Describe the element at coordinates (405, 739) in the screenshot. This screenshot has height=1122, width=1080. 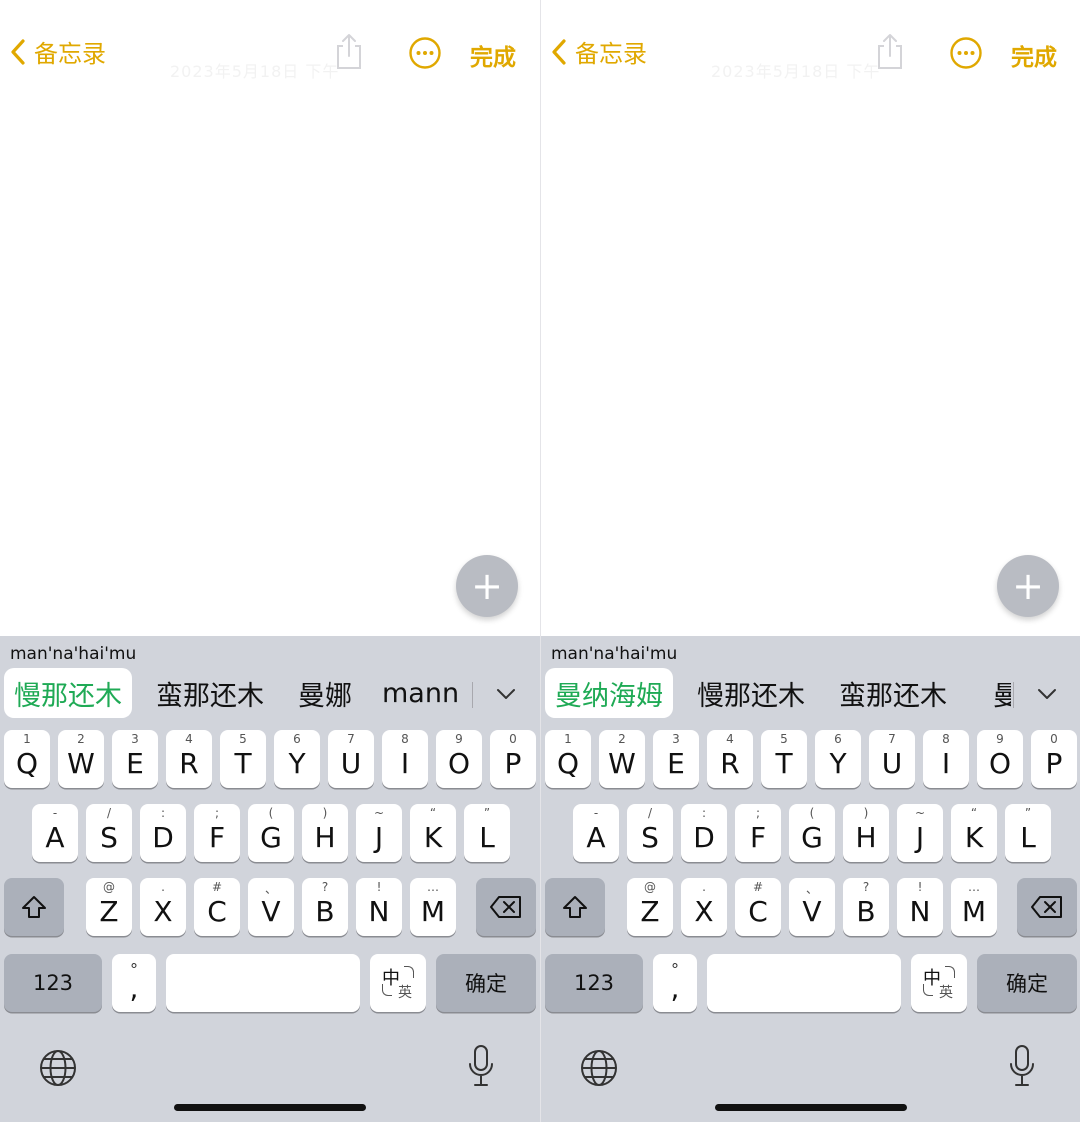
I see `key-secondary-label: 8` at that location.